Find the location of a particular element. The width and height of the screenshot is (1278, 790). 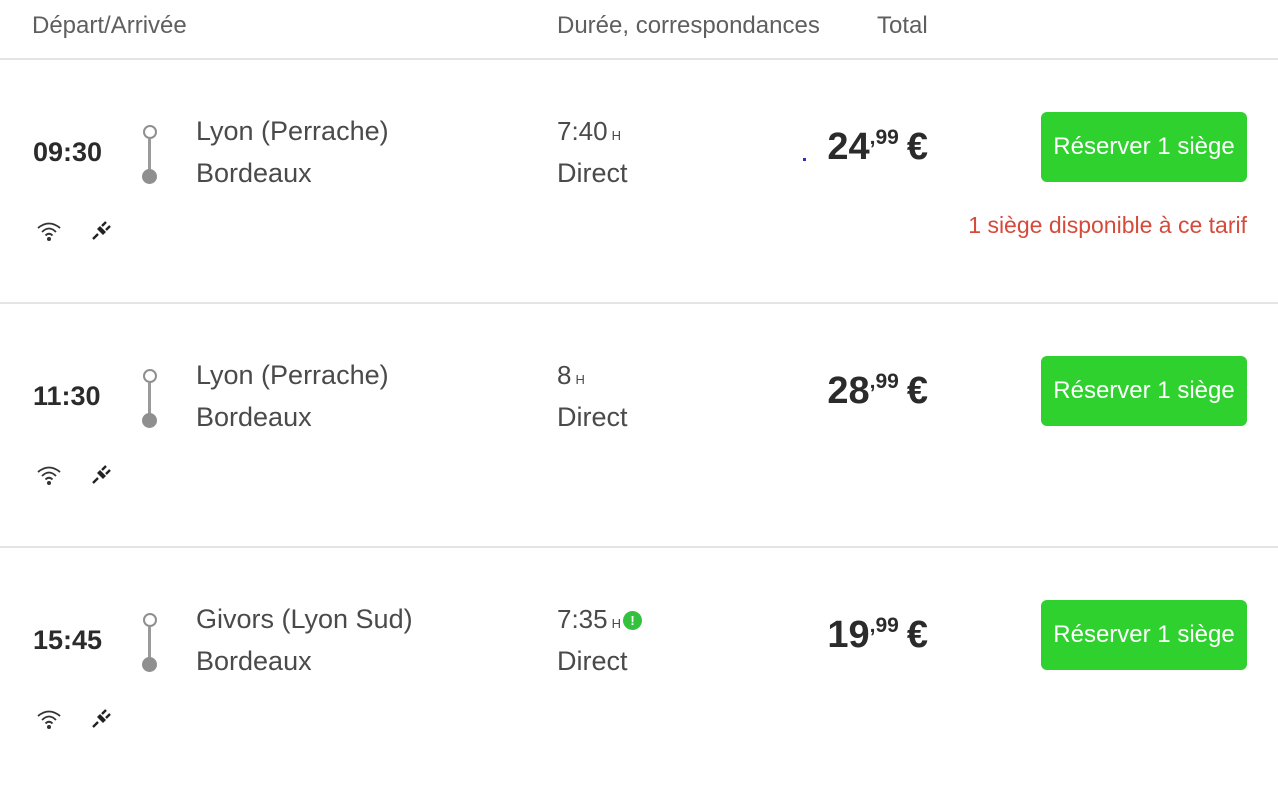

price: 28,99 € is located at coordinates (877, 391).